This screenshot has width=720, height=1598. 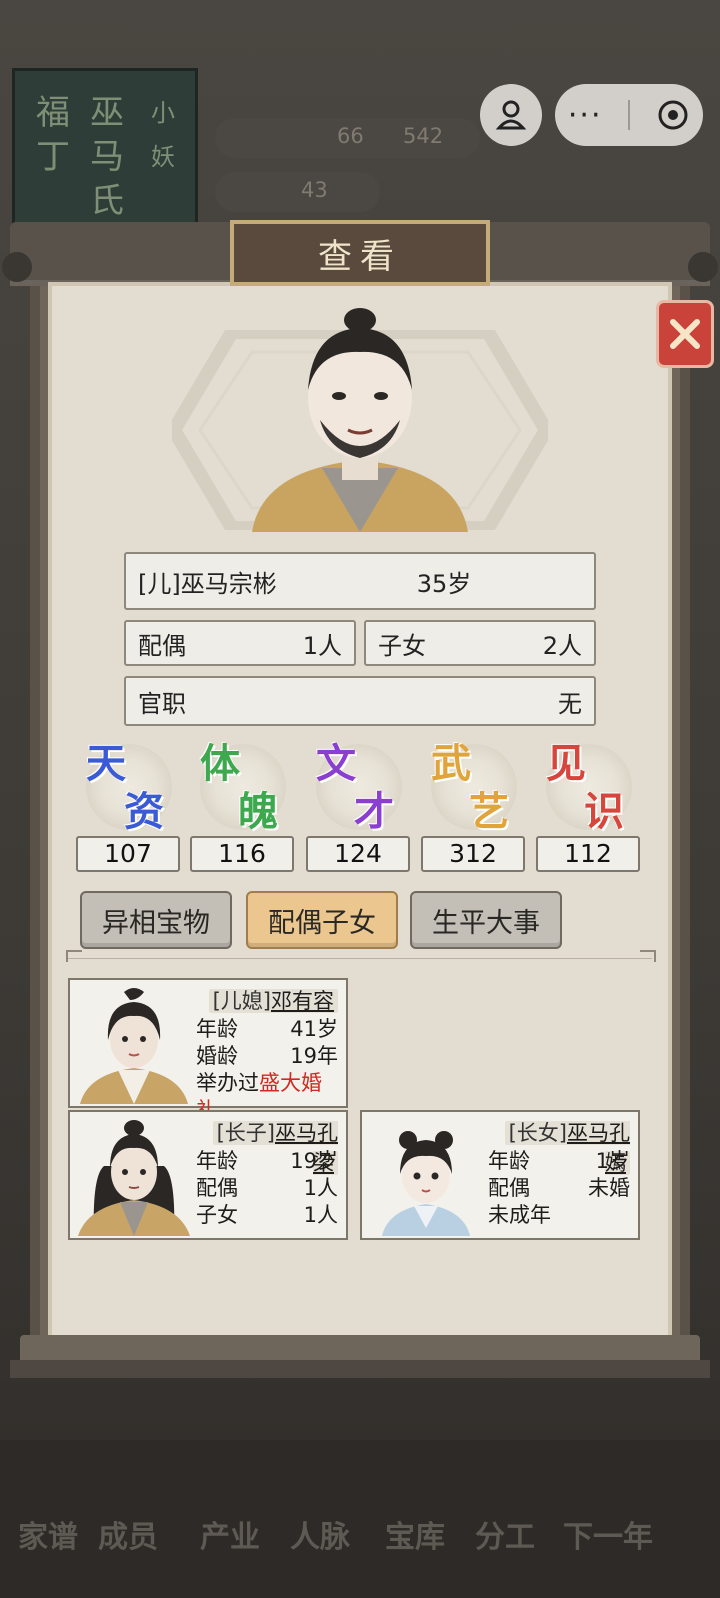 I want to click on currency-bar: 66 542, so click(x=347, y=138).